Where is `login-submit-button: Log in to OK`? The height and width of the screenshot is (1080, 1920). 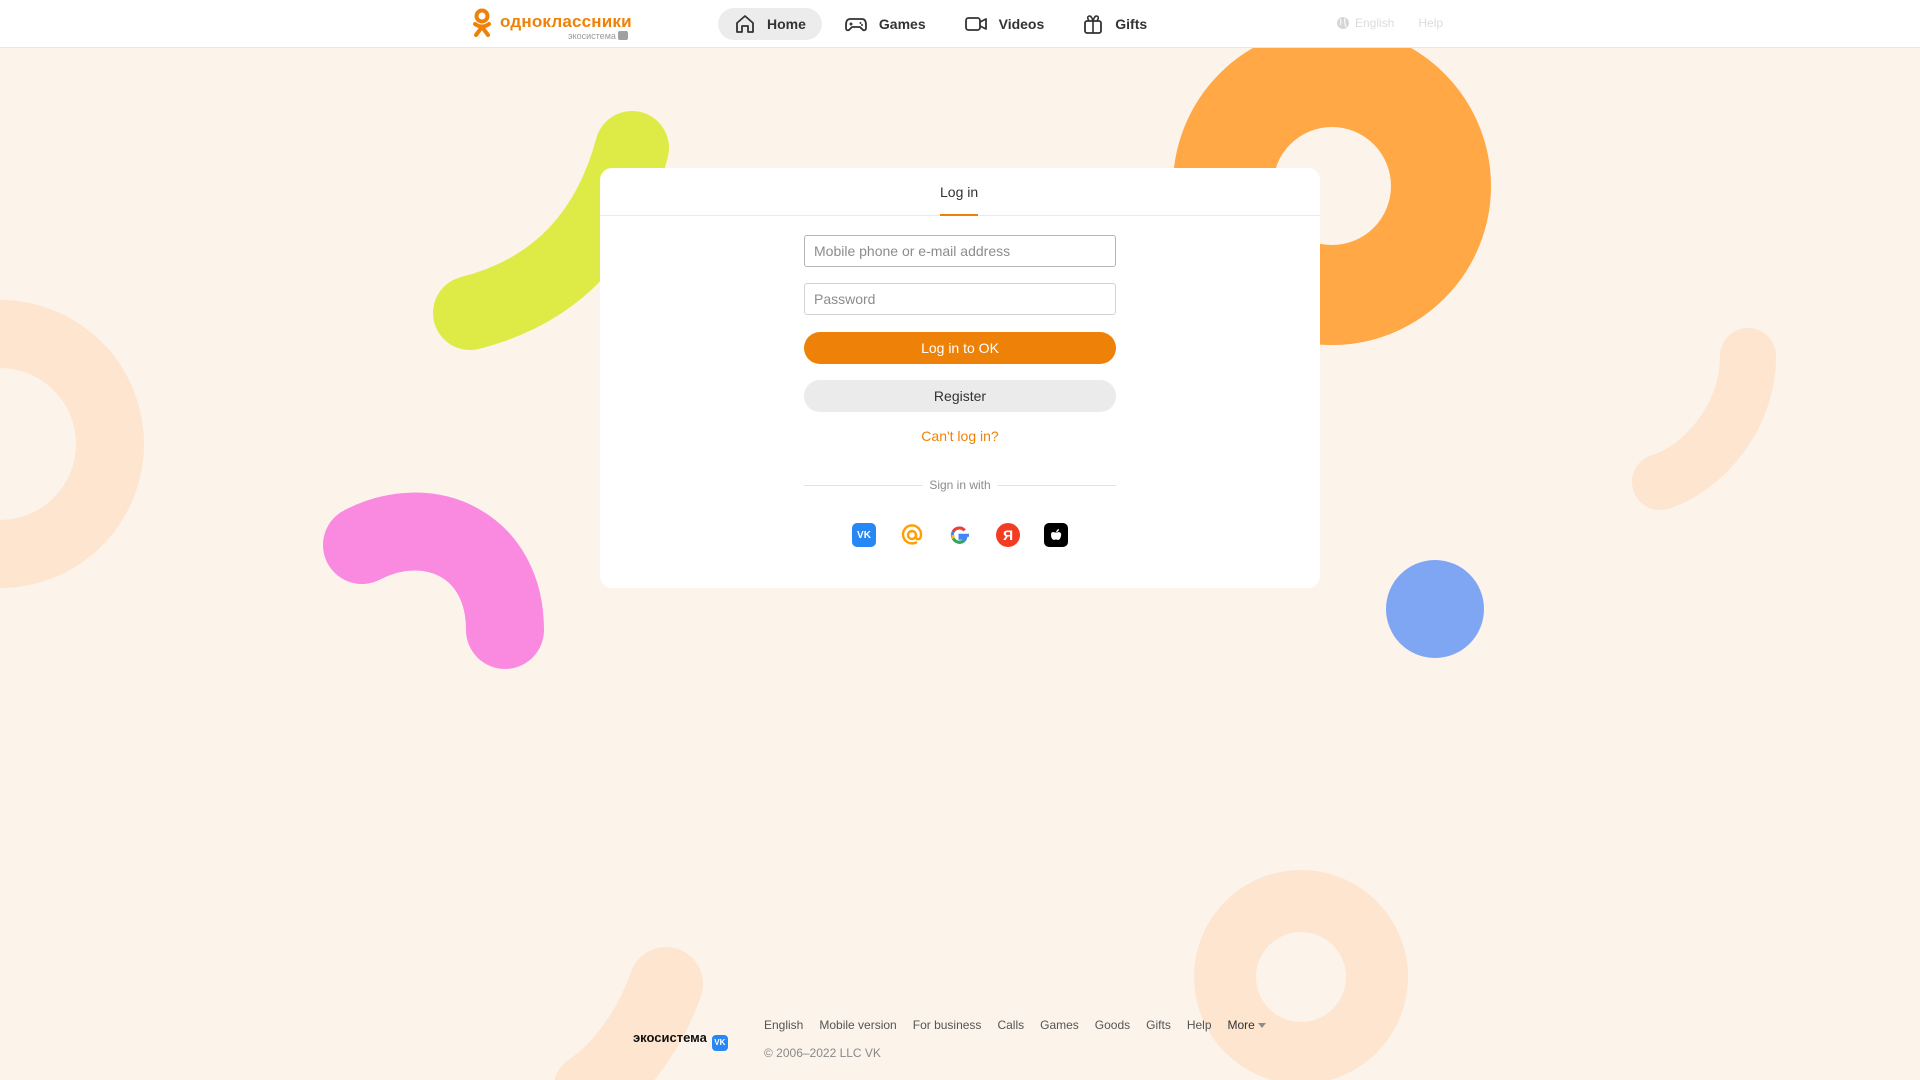 login-submit-button: Log in to OK is located at coordinates (960, 348).